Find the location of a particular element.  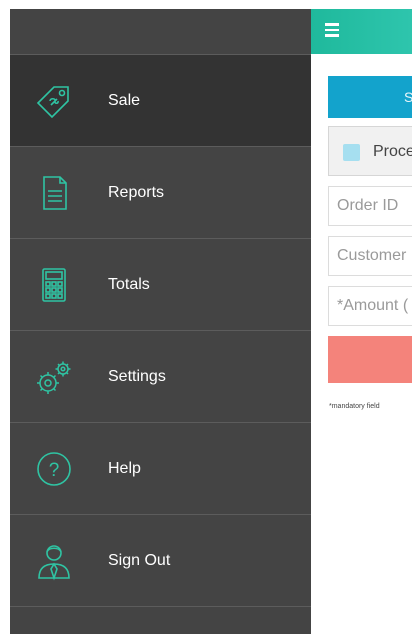

mandatory-field-note: *mandatory field is located at coordinates (354, 406).